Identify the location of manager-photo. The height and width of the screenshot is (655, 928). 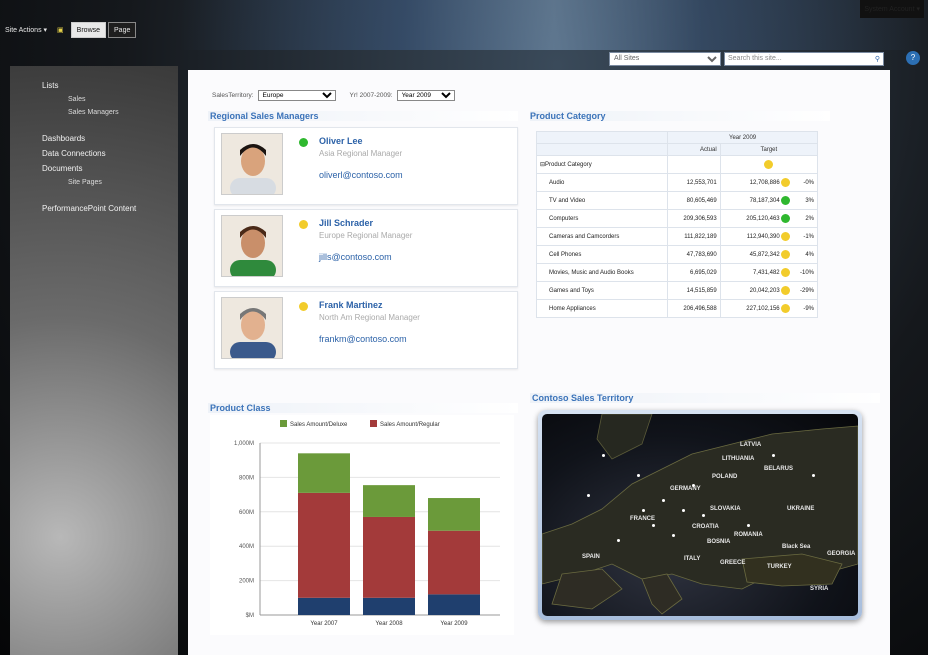
(252, 328).